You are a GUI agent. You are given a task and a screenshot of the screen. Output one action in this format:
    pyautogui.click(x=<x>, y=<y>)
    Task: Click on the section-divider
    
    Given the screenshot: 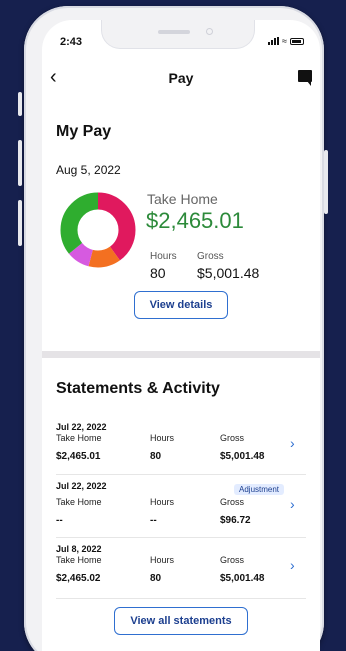 What is the action you would take?
    pyautogui.click(x=181, y=354)
    